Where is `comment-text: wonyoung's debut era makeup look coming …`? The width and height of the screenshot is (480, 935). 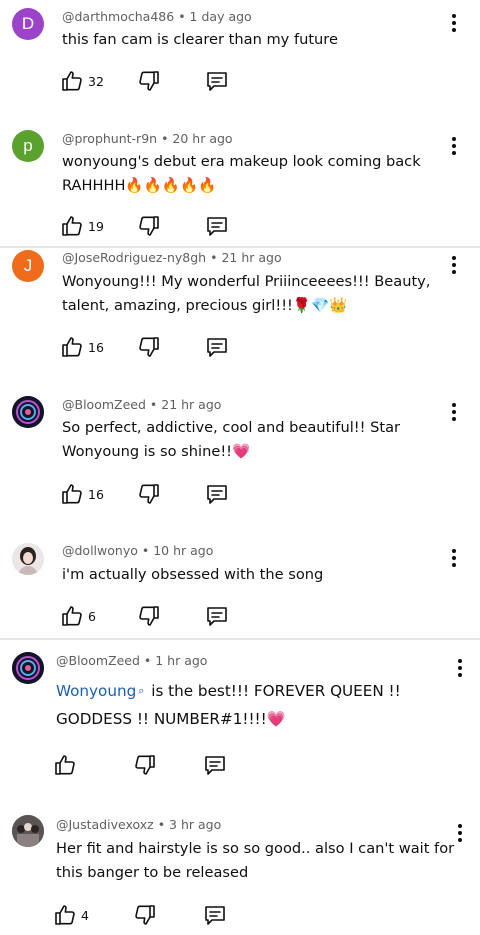
comment-text: wonyoung's debut era makeup look coming … is located at coordinates (252, 174).